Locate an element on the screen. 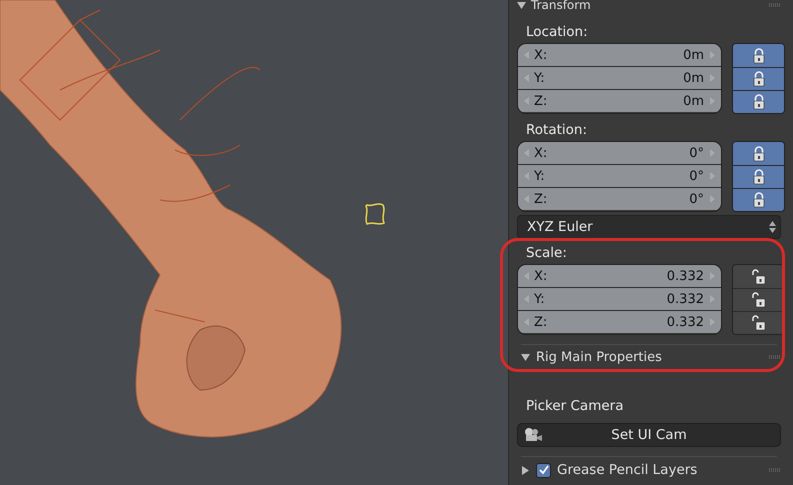  rotation-mode-dropdown: XYZ Euler is located at coordinates (649, 227).